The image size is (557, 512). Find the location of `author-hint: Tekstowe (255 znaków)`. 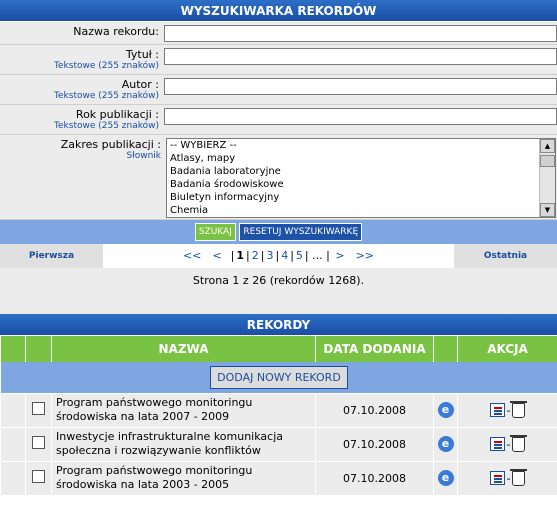

author-hint: Tekstowe (255 znaków) is located at coordinates (106, 96).